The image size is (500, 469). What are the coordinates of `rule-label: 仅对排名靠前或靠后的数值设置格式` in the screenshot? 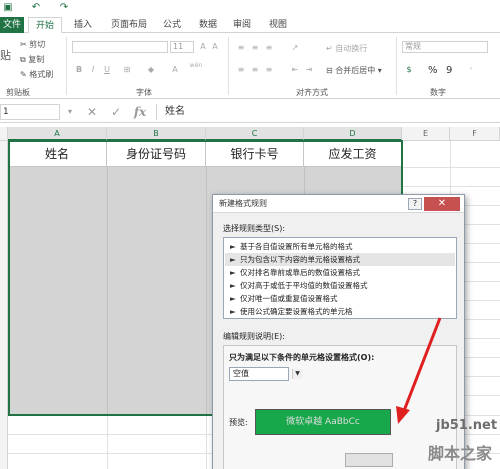 It's located at (300, 272).